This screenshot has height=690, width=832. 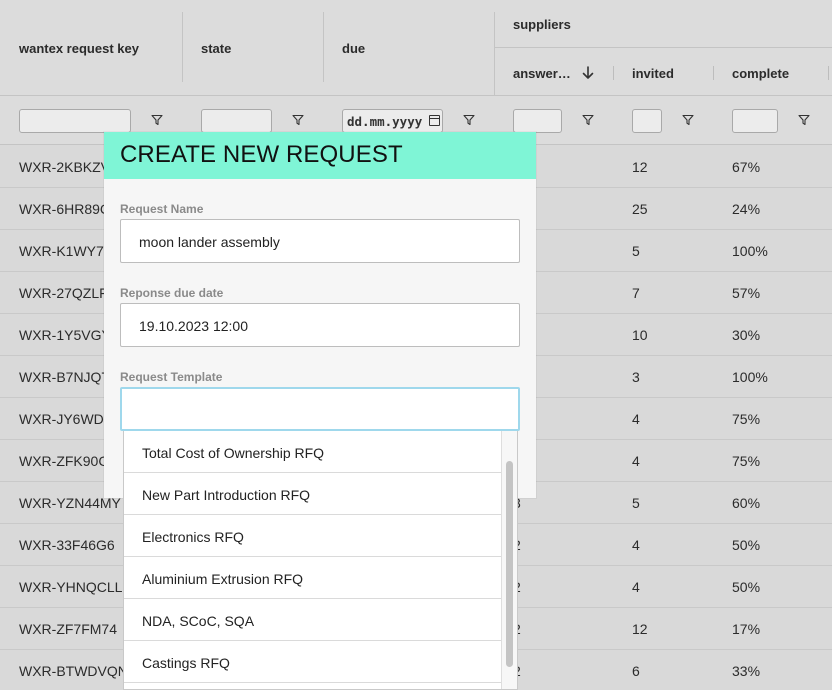 I want to click on request-key-cell: WXR-ZFK90C, so click(x=63, y=461).